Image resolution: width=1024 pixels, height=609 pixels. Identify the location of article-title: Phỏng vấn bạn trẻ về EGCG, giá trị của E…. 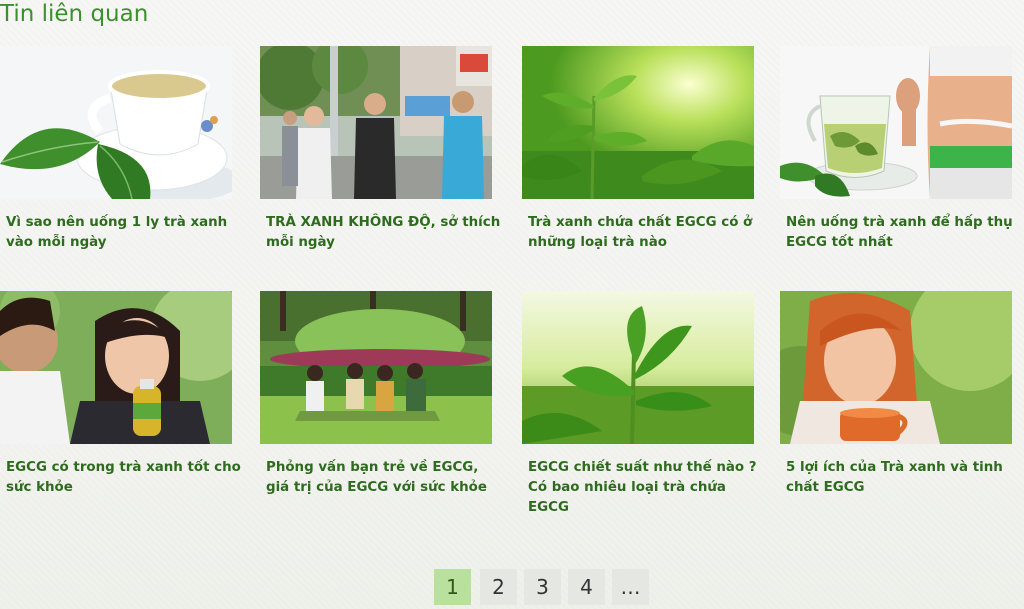
(384, 478).